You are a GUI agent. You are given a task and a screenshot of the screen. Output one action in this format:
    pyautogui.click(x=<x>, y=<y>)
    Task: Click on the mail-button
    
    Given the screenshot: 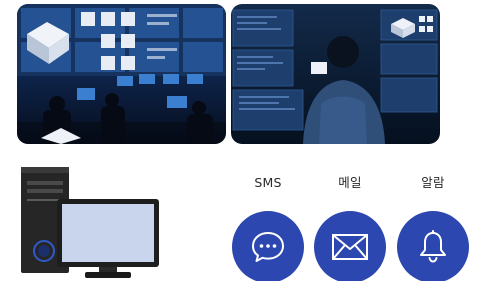 What is the action you would take?
    pyautogui.click(x=350, y=246)
    